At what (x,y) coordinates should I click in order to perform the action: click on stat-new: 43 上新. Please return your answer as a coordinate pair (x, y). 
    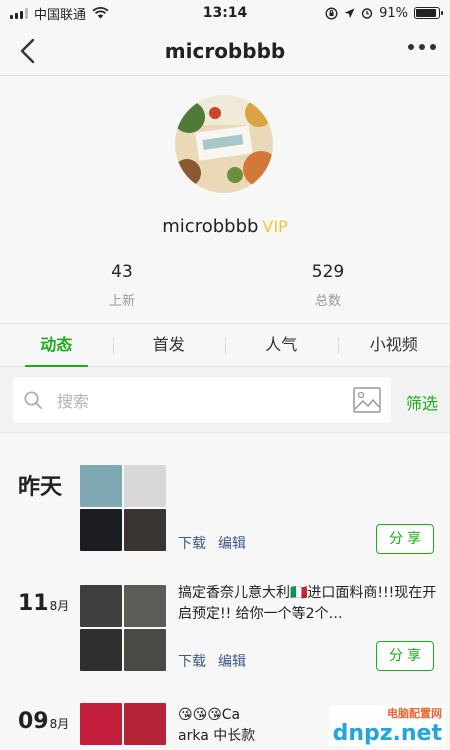
    Looking at the image, I should click on (122, 285).